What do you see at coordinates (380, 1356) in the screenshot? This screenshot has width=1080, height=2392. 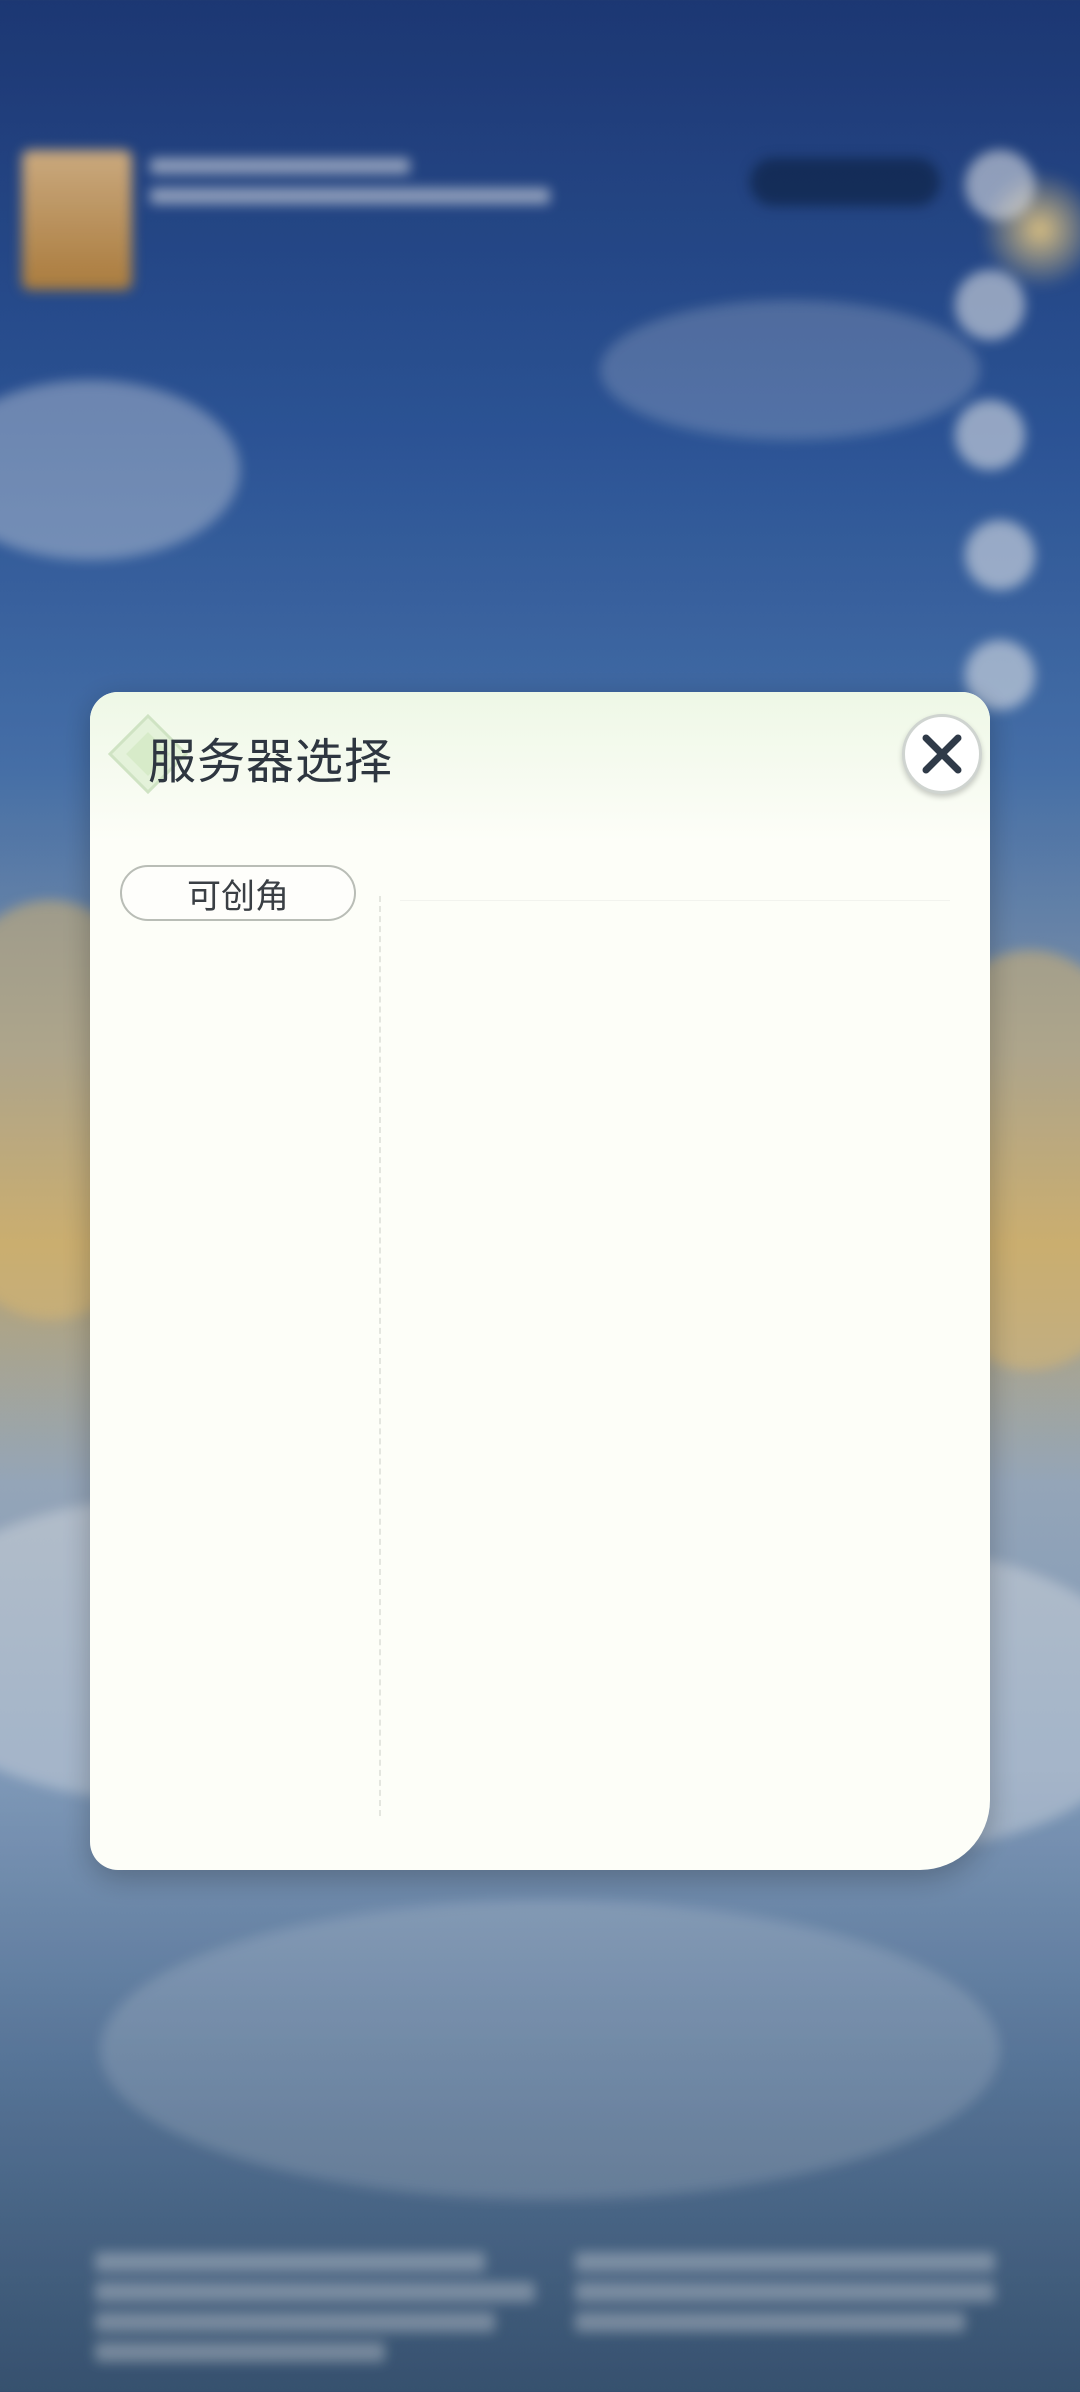 I see `column-divider` at bounding box center [380, 1356].